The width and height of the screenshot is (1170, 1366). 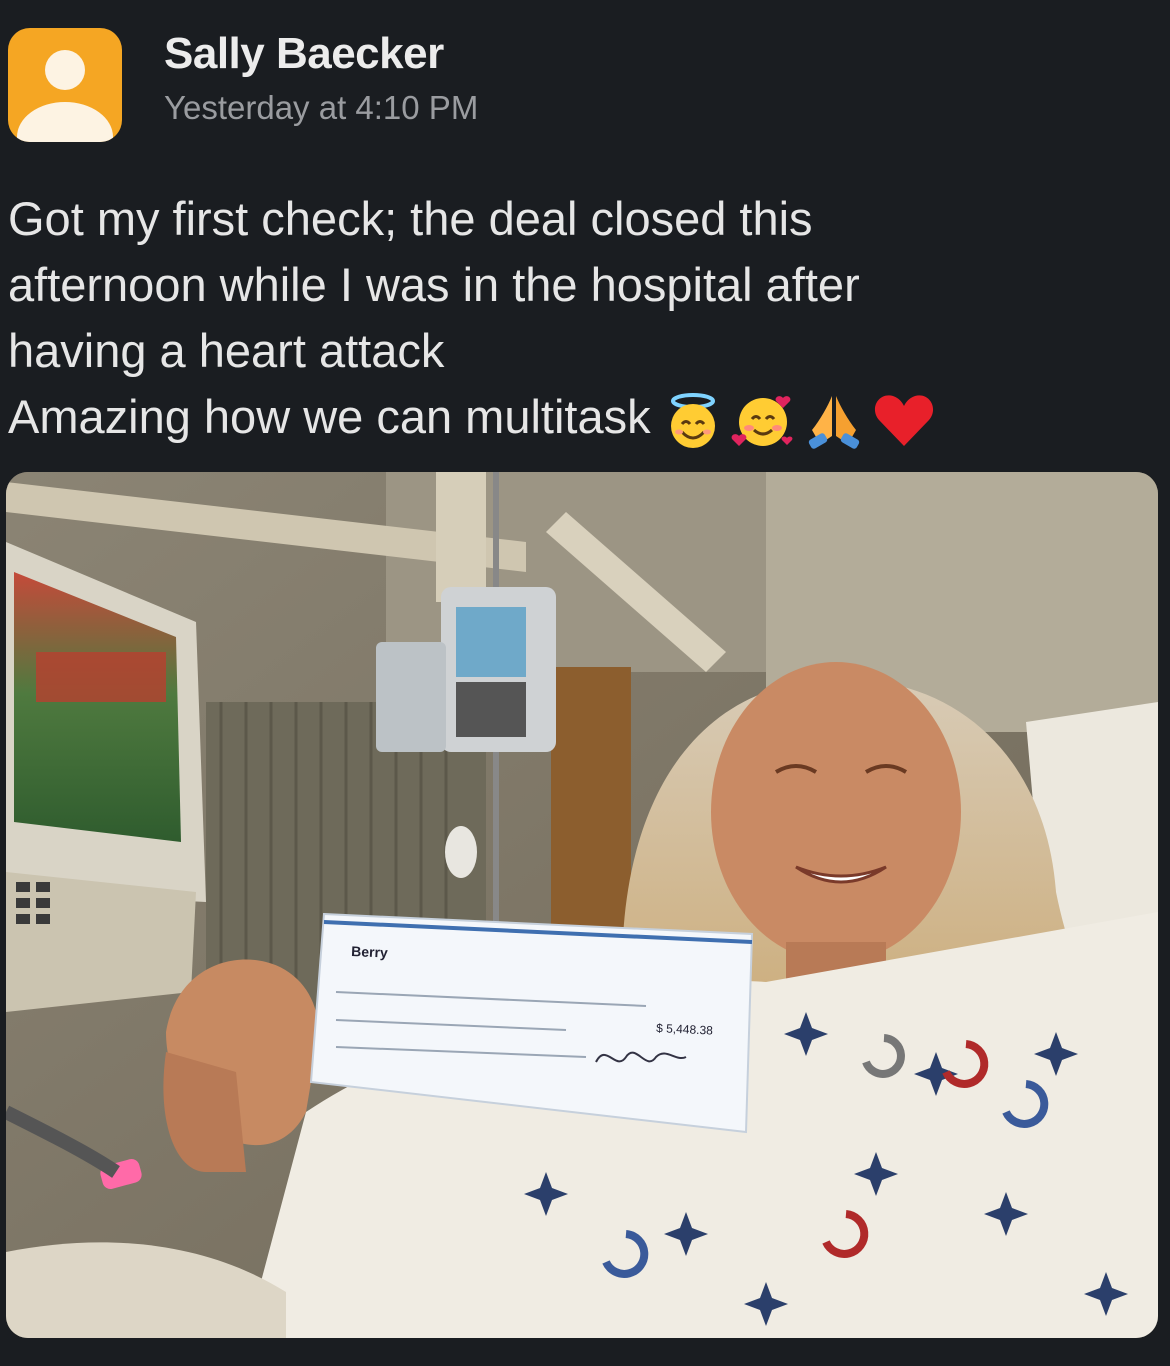 I want to click on smiling-face-with-hearts-icon, so click(x=762, y=420).